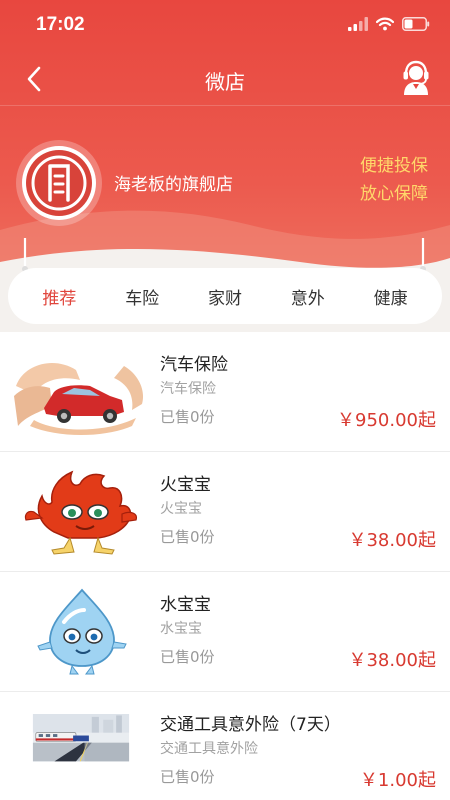 This screenshot has width=450, height=800. I want to click on shop-name: 海老板的旗舰店, so click(173, 185).